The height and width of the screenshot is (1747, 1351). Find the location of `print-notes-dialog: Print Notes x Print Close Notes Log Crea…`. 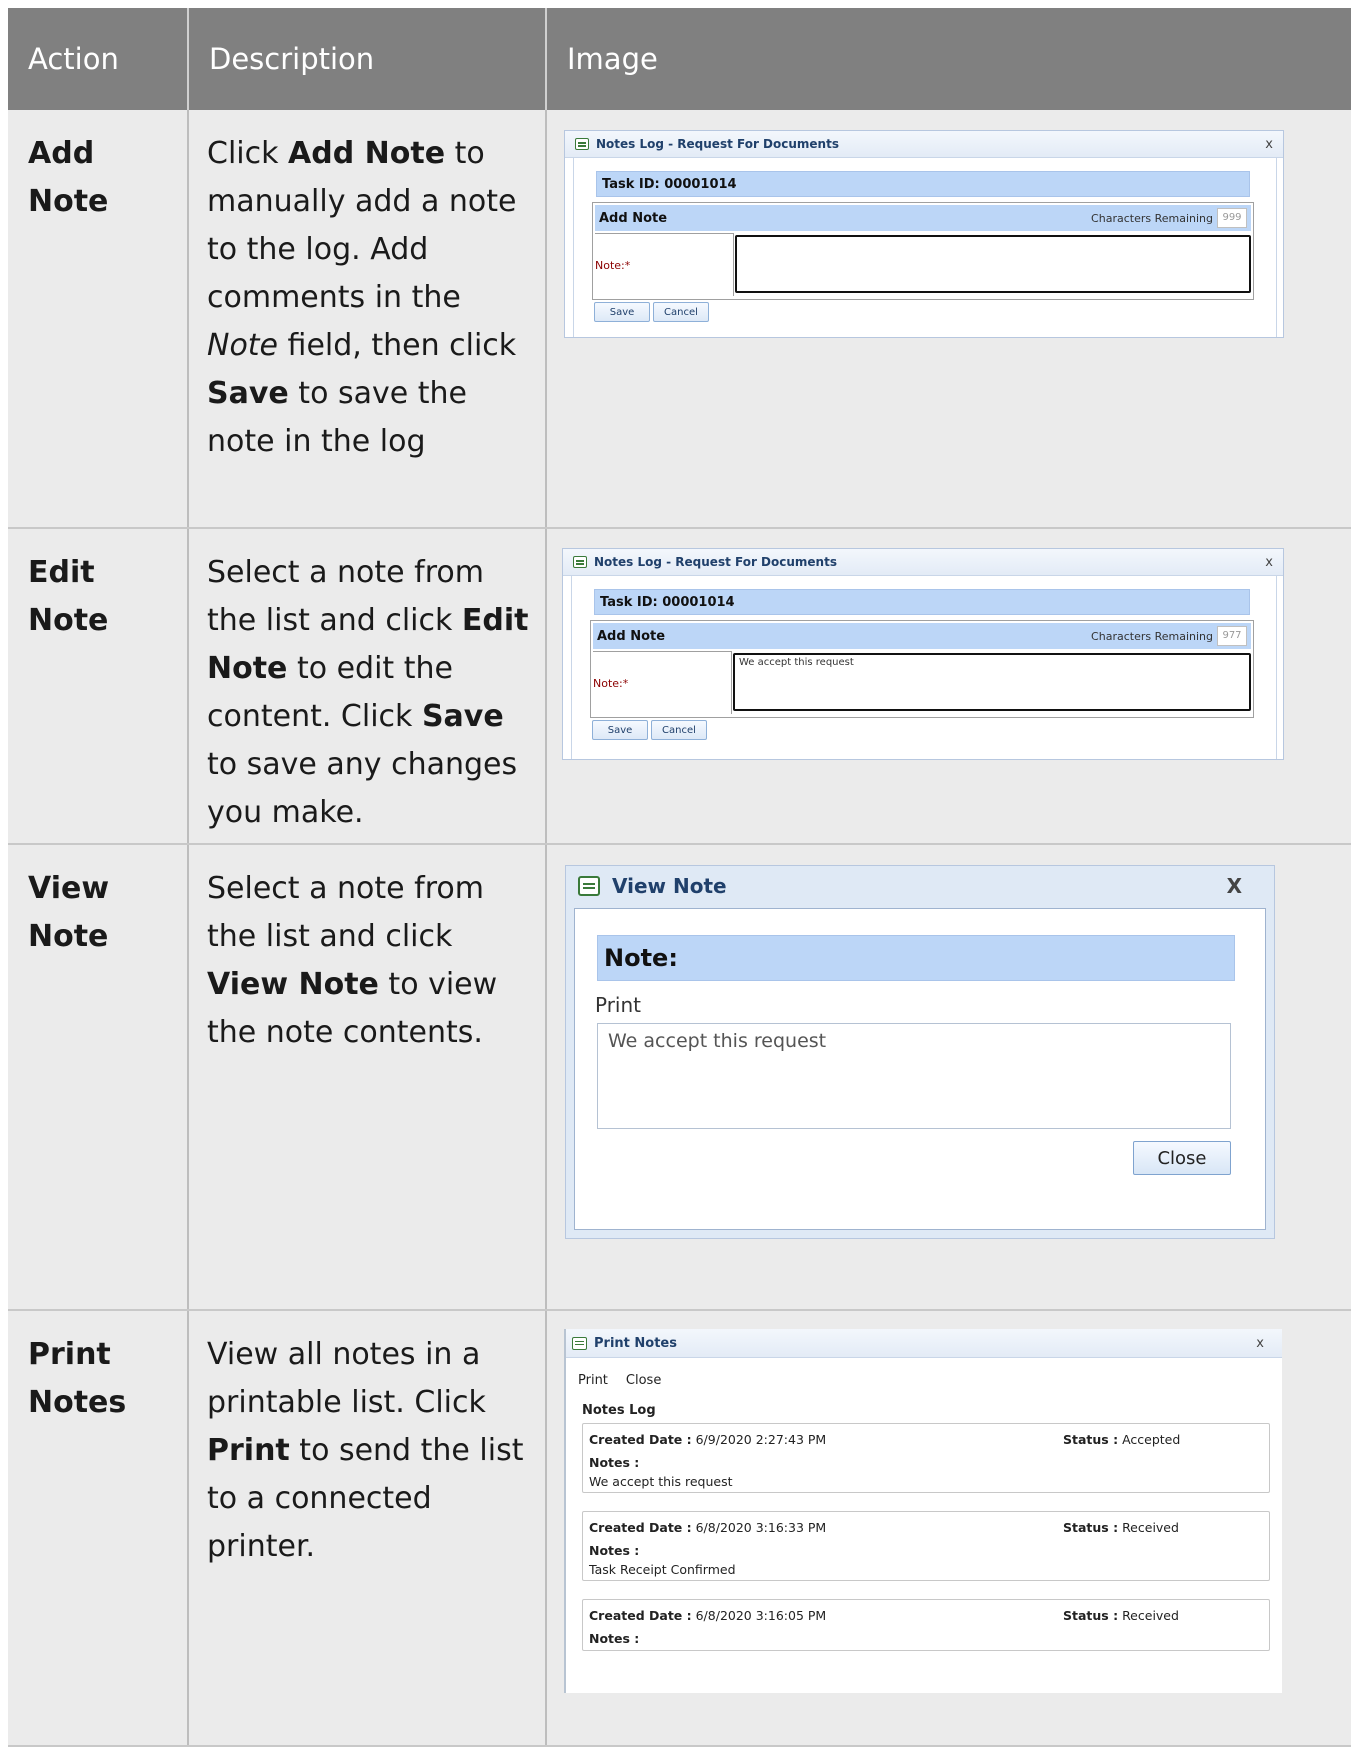

print-notes-dialog: Print Notes x Print Close Notes Log Crea… is located at coordinates (923, 1511).